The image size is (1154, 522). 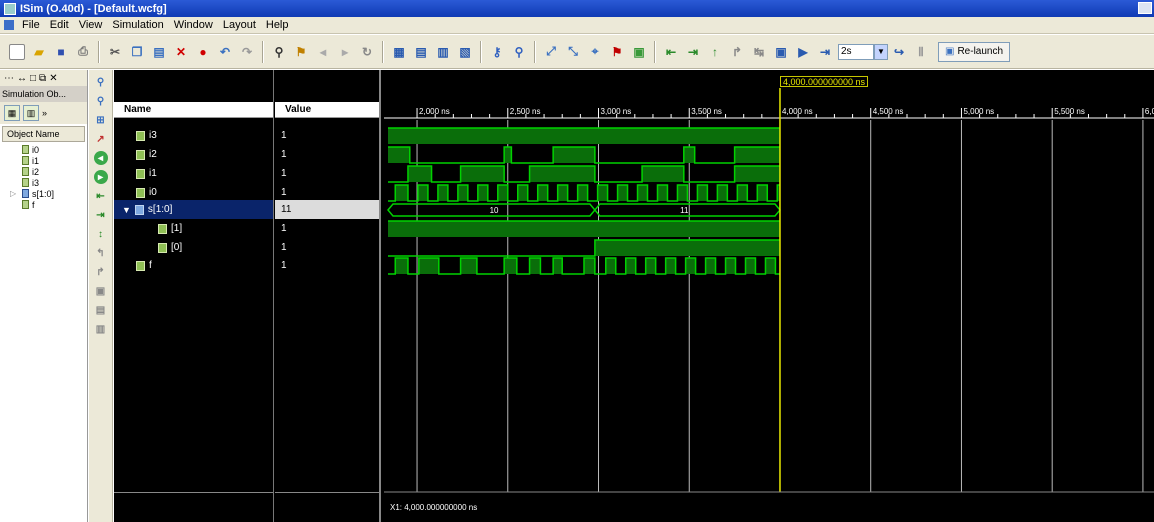 What do you see at coordinates (193, 173) in the screenshot?
I see `signal-row-i1: i1` at bounding box center [193, 173].